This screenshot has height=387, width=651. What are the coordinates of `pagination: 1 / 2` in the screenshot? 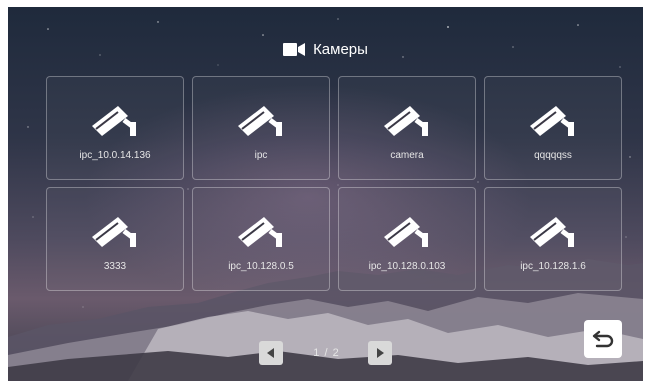 It's located at (325, 353).